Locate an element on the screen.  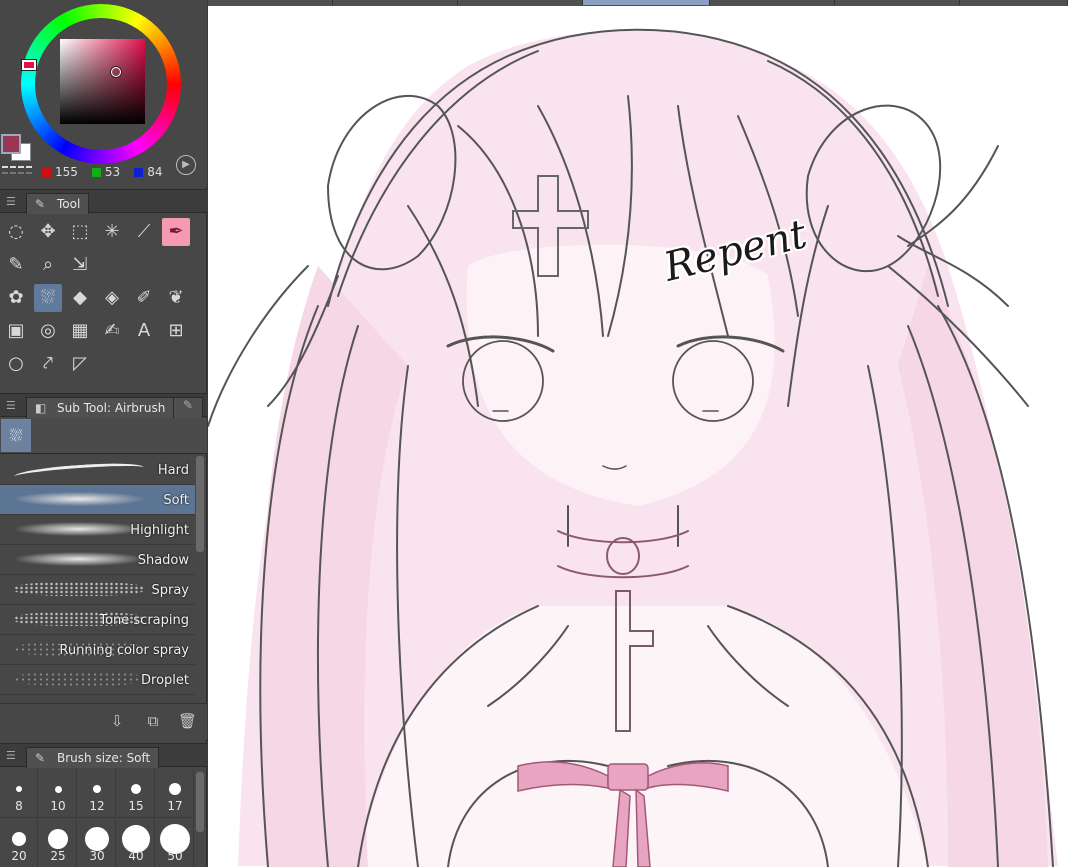
brush-size-cell: 12 is located at coordinates (97, 793).